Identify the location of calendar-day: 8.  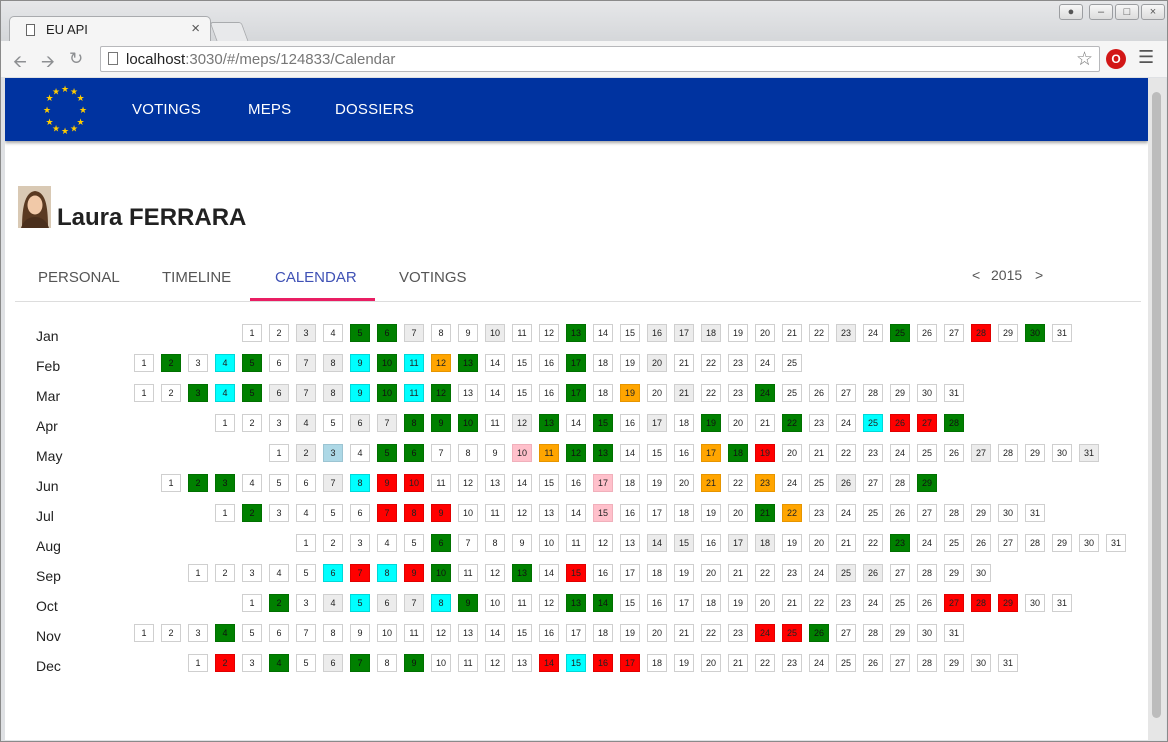
(387, 663).